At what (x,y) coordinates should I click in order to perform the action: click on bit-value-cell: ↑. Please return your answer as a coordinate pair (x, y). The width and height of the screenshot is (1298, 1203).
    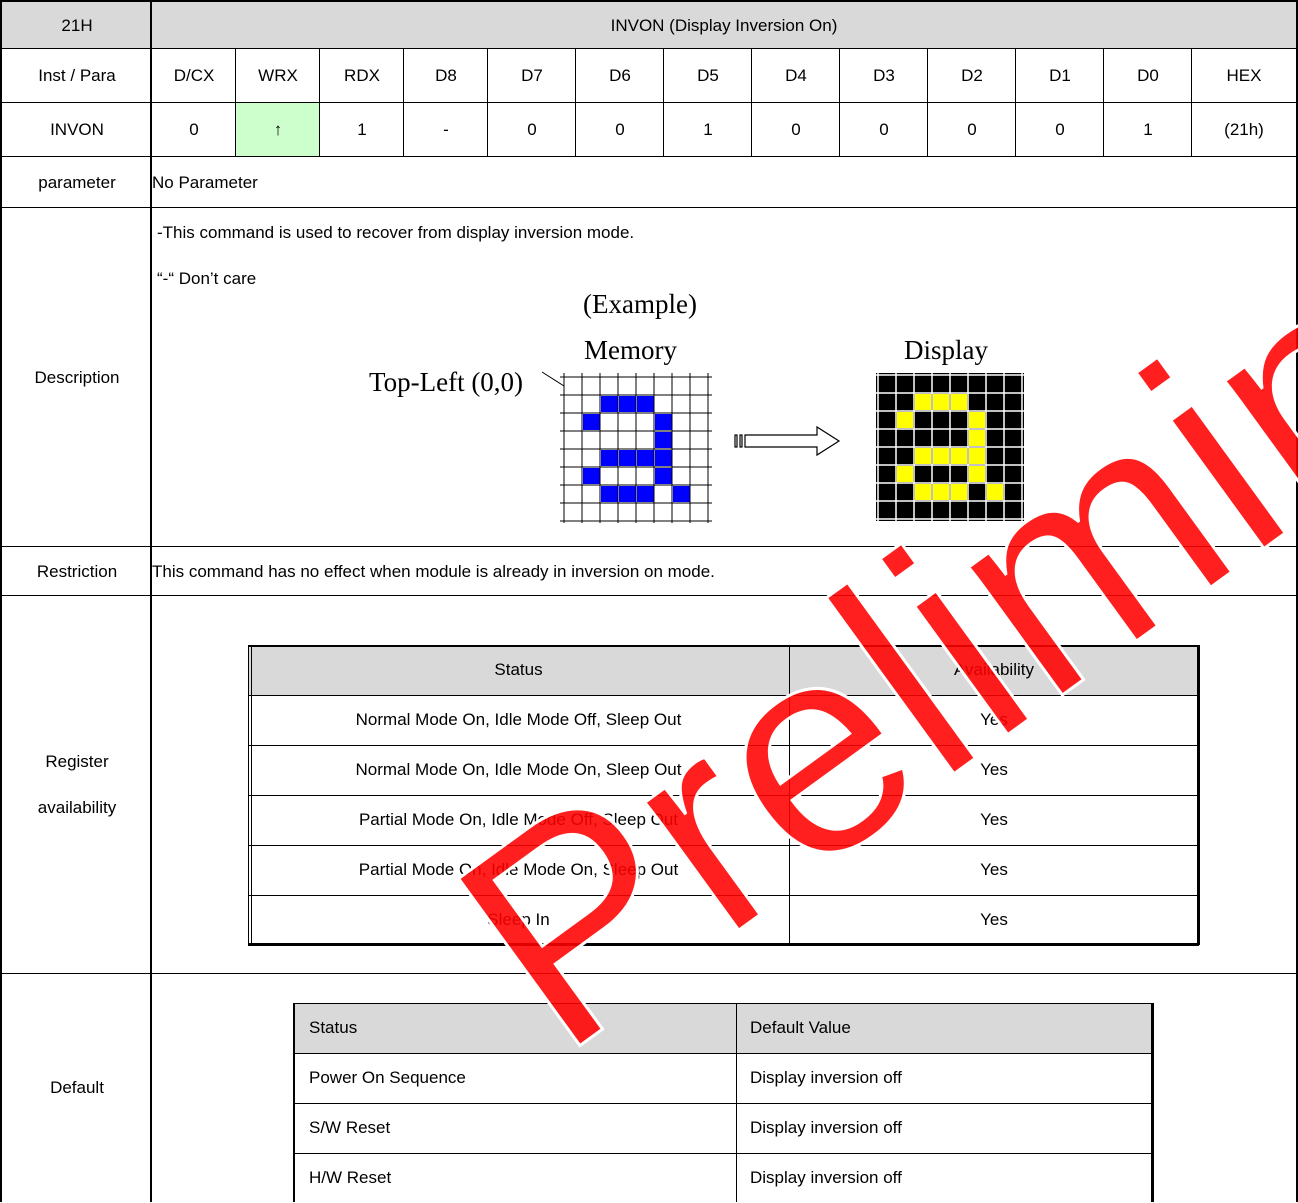
    Looking at the image, I should click on (278, 129).